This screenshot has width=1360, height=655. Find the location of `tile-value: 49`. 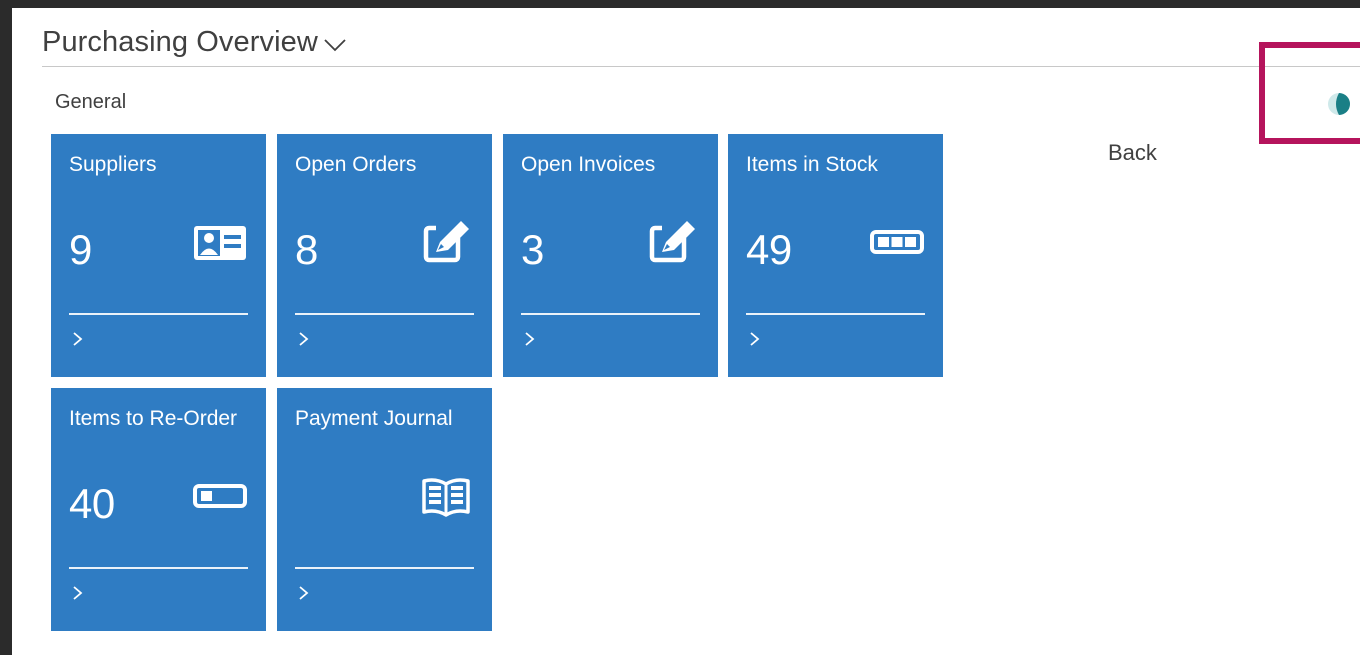

tile-value: 49 is located at coordinates (769, 249).